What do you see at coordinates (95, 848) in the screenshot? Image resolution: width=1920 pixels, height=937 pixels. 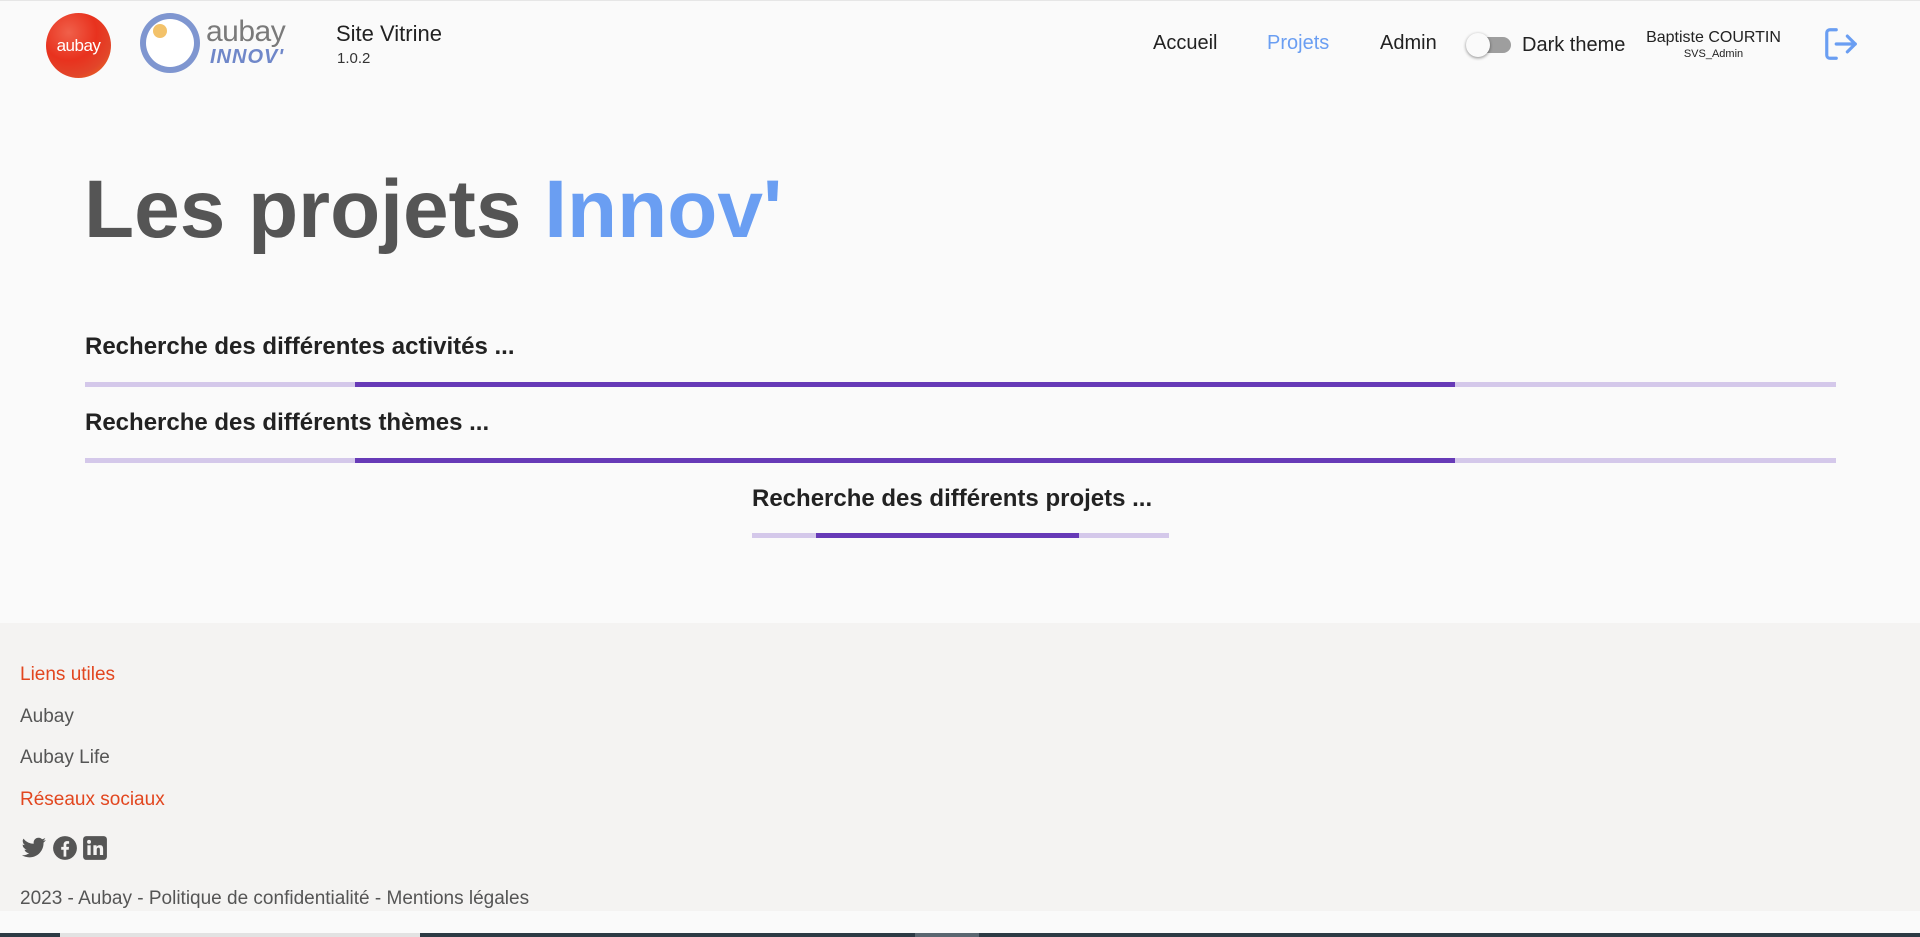 I see `linkedin-icon` at bounding box center [95, 848].